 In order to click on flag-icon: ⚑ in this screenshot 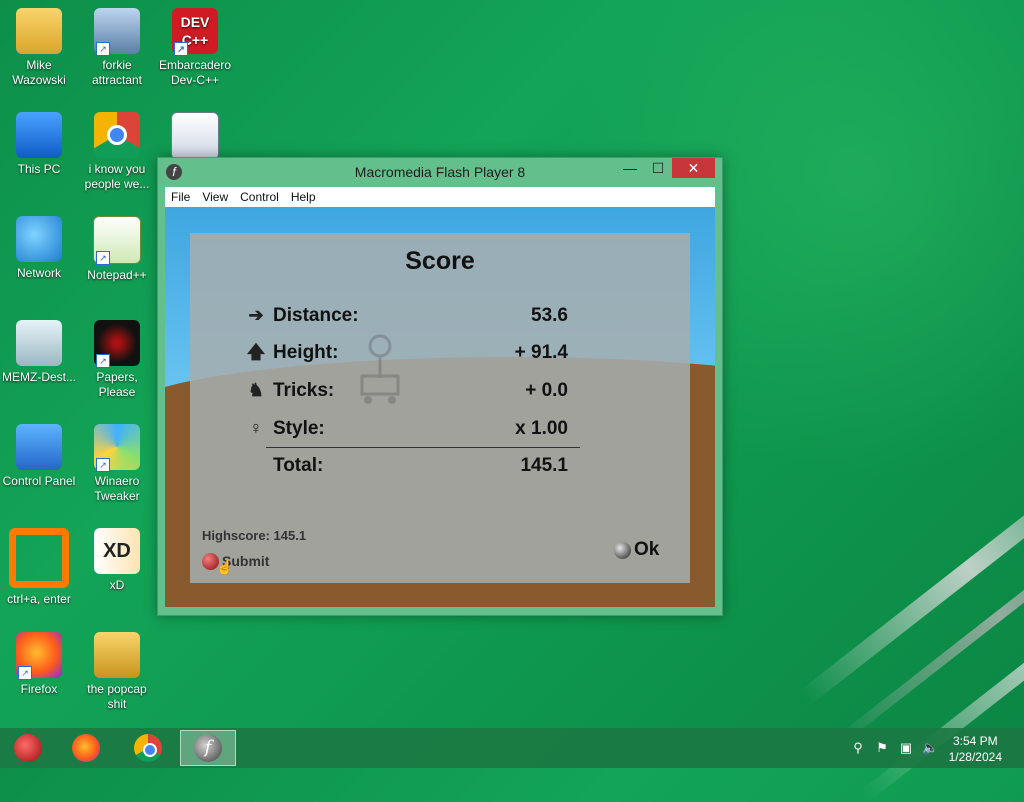, I will do `click(882, 748)`.